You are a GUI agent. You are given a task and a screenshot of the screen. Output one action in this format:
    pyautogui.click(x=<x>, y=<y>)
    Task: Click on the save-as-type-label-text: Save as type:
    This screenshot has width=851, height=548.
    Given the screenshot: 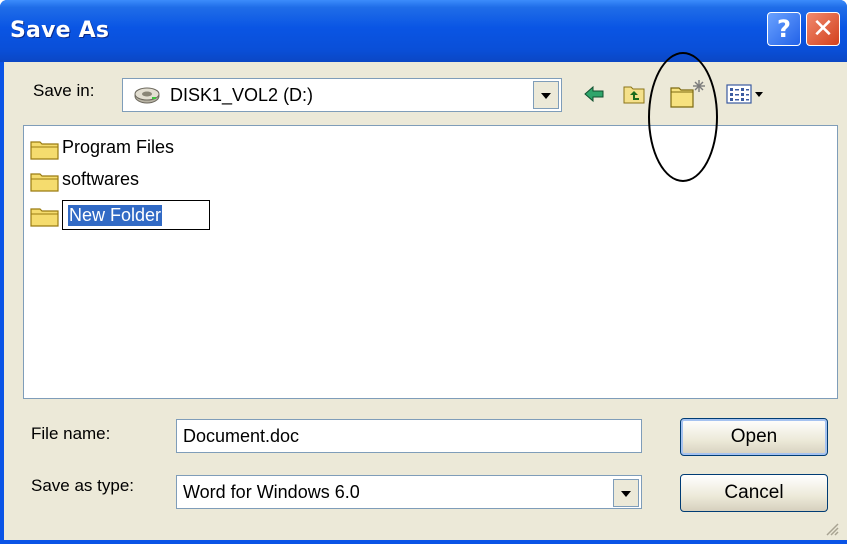 What is the action you would take?
    pyautogui.click(x=83, y=485)
    